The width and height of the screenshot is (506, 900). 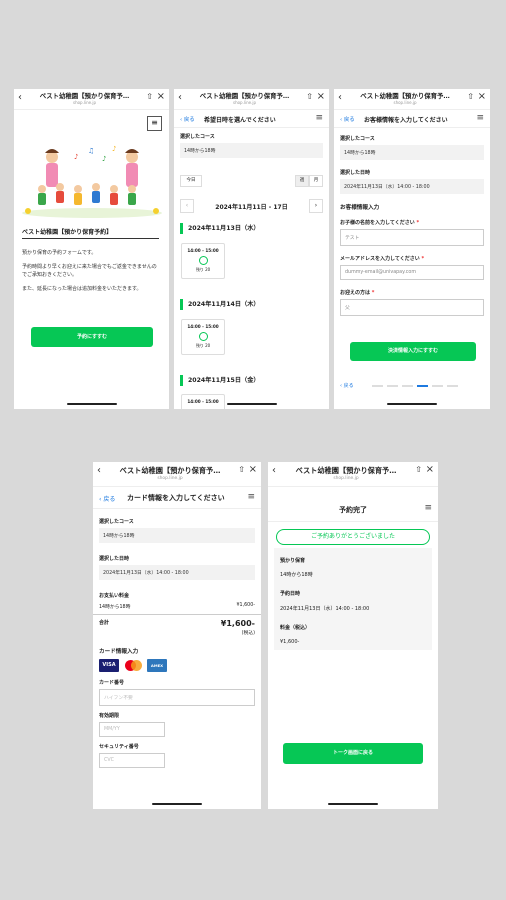 I want to click on datetime-value: 2024年11月13日（水）14:00 - 18:00, so click(x=325, y=609).